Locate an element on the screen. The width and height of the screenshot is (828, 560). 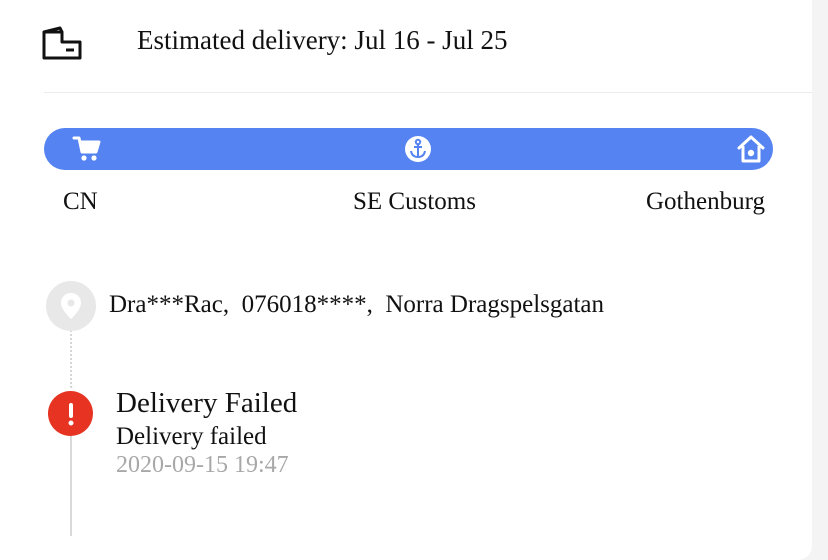
shipping-progress-bar is located at coordinates (408, 149).